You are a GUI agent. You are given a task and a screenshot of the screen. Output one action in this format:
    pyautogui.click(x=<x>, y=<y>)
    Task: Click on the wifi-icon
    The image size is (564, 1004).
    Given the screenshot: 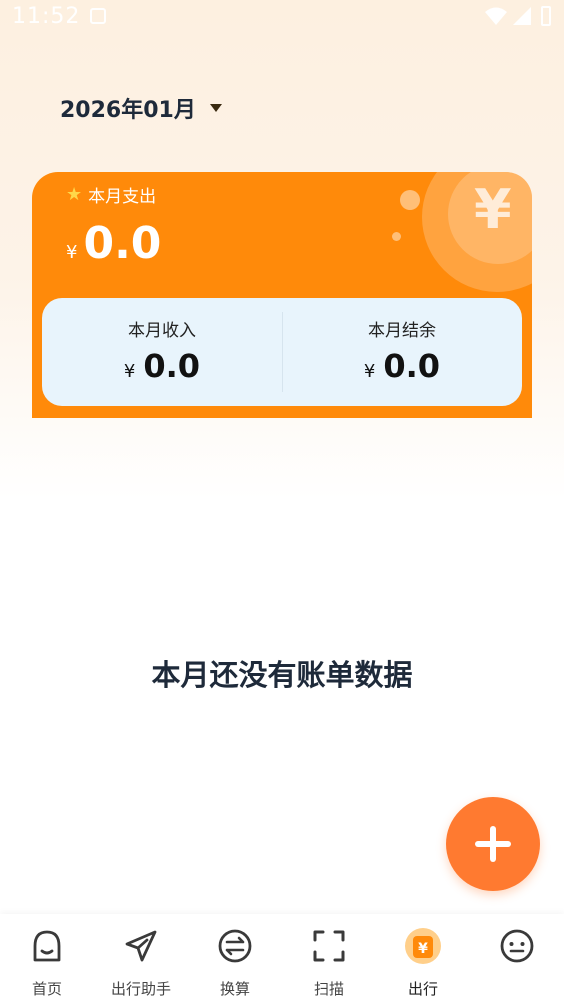 What is the action you would take?
    pyautogui.click(x=496, y=16)
    